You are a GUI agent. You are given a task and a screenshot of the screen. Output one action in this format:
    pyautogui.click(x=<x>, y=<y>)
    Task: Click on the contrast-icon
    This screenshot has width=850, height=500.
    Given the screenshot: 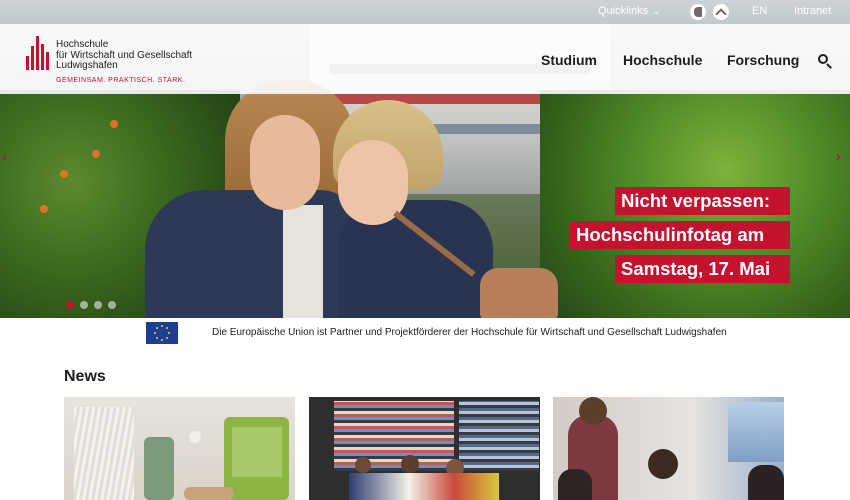 What is the action you would take?
    pyautogui.click(x=698, y=12)
    